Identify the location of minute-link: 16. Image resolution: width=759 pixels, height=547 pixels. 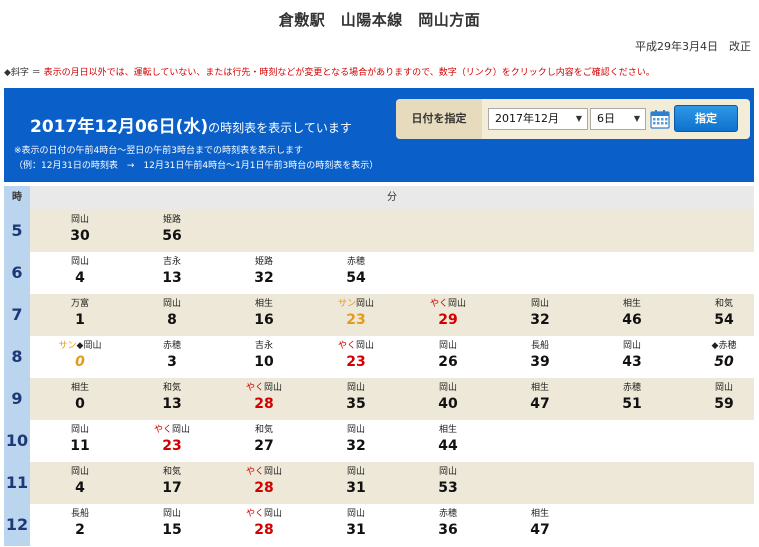
(264, 320).